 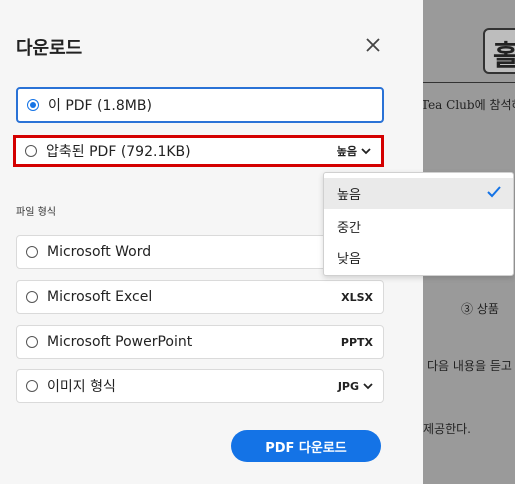 I want to click on radio-word, so click(x=32, y=252).